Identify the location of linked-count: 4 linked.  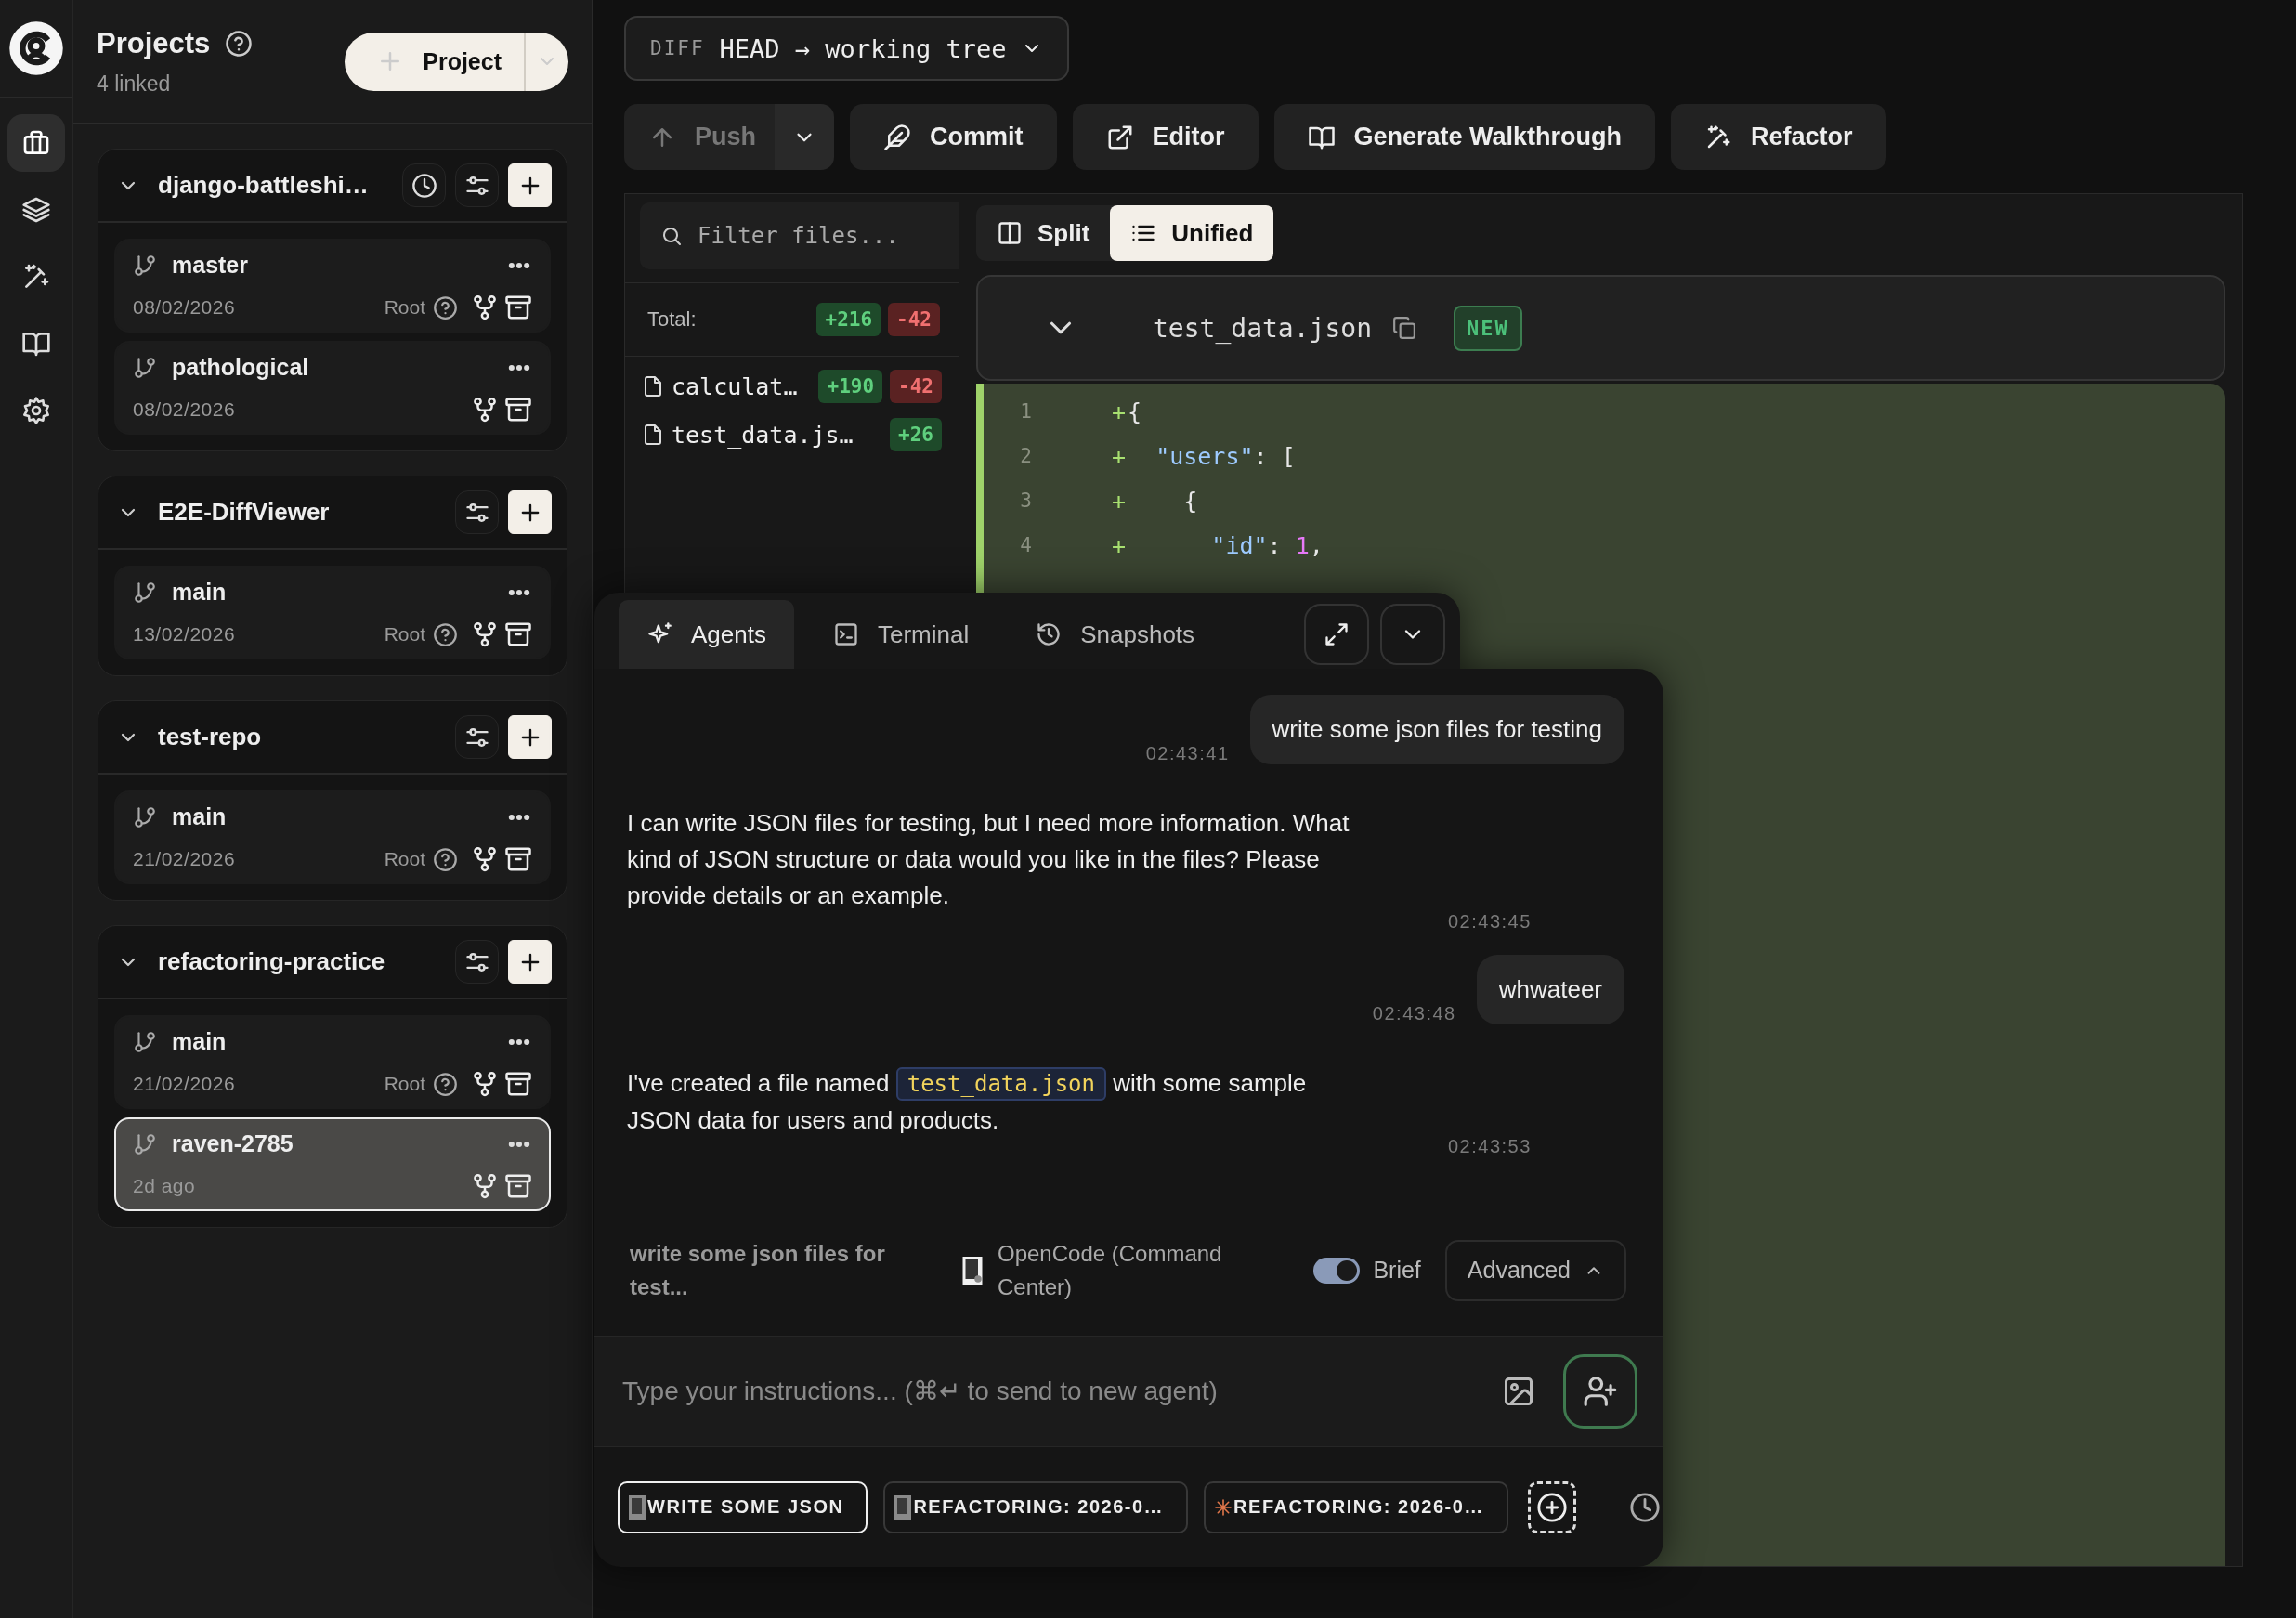
(134, 84).